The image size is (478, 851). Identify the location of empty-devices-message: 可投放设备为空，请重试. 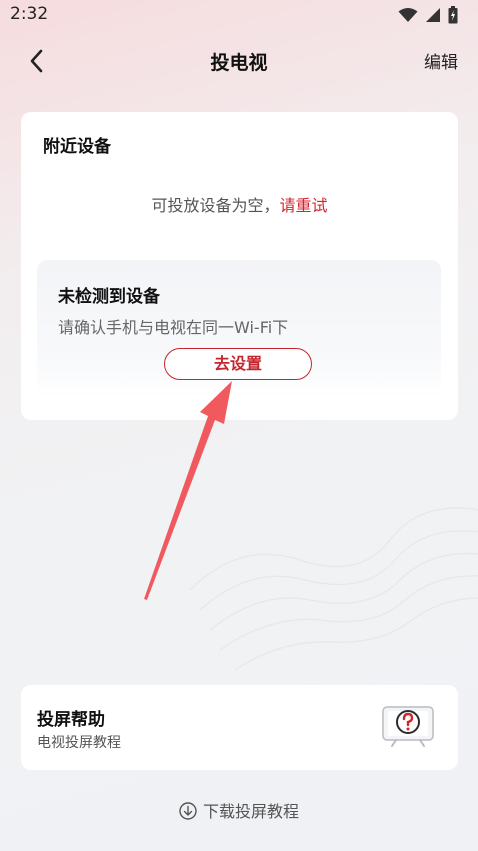
(239, 204).